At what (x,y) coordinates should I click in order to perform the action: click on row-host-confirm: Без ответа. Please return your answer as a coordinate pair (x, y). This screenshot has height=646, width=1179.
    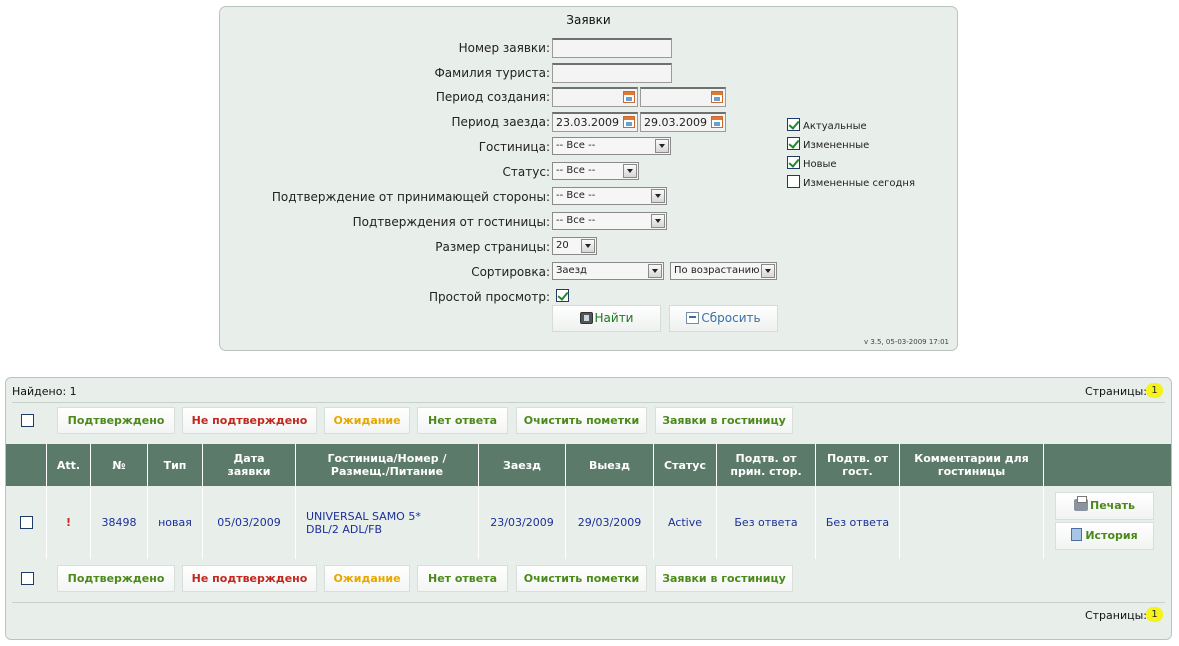
    Looking at the image, I should click on (766, 522).